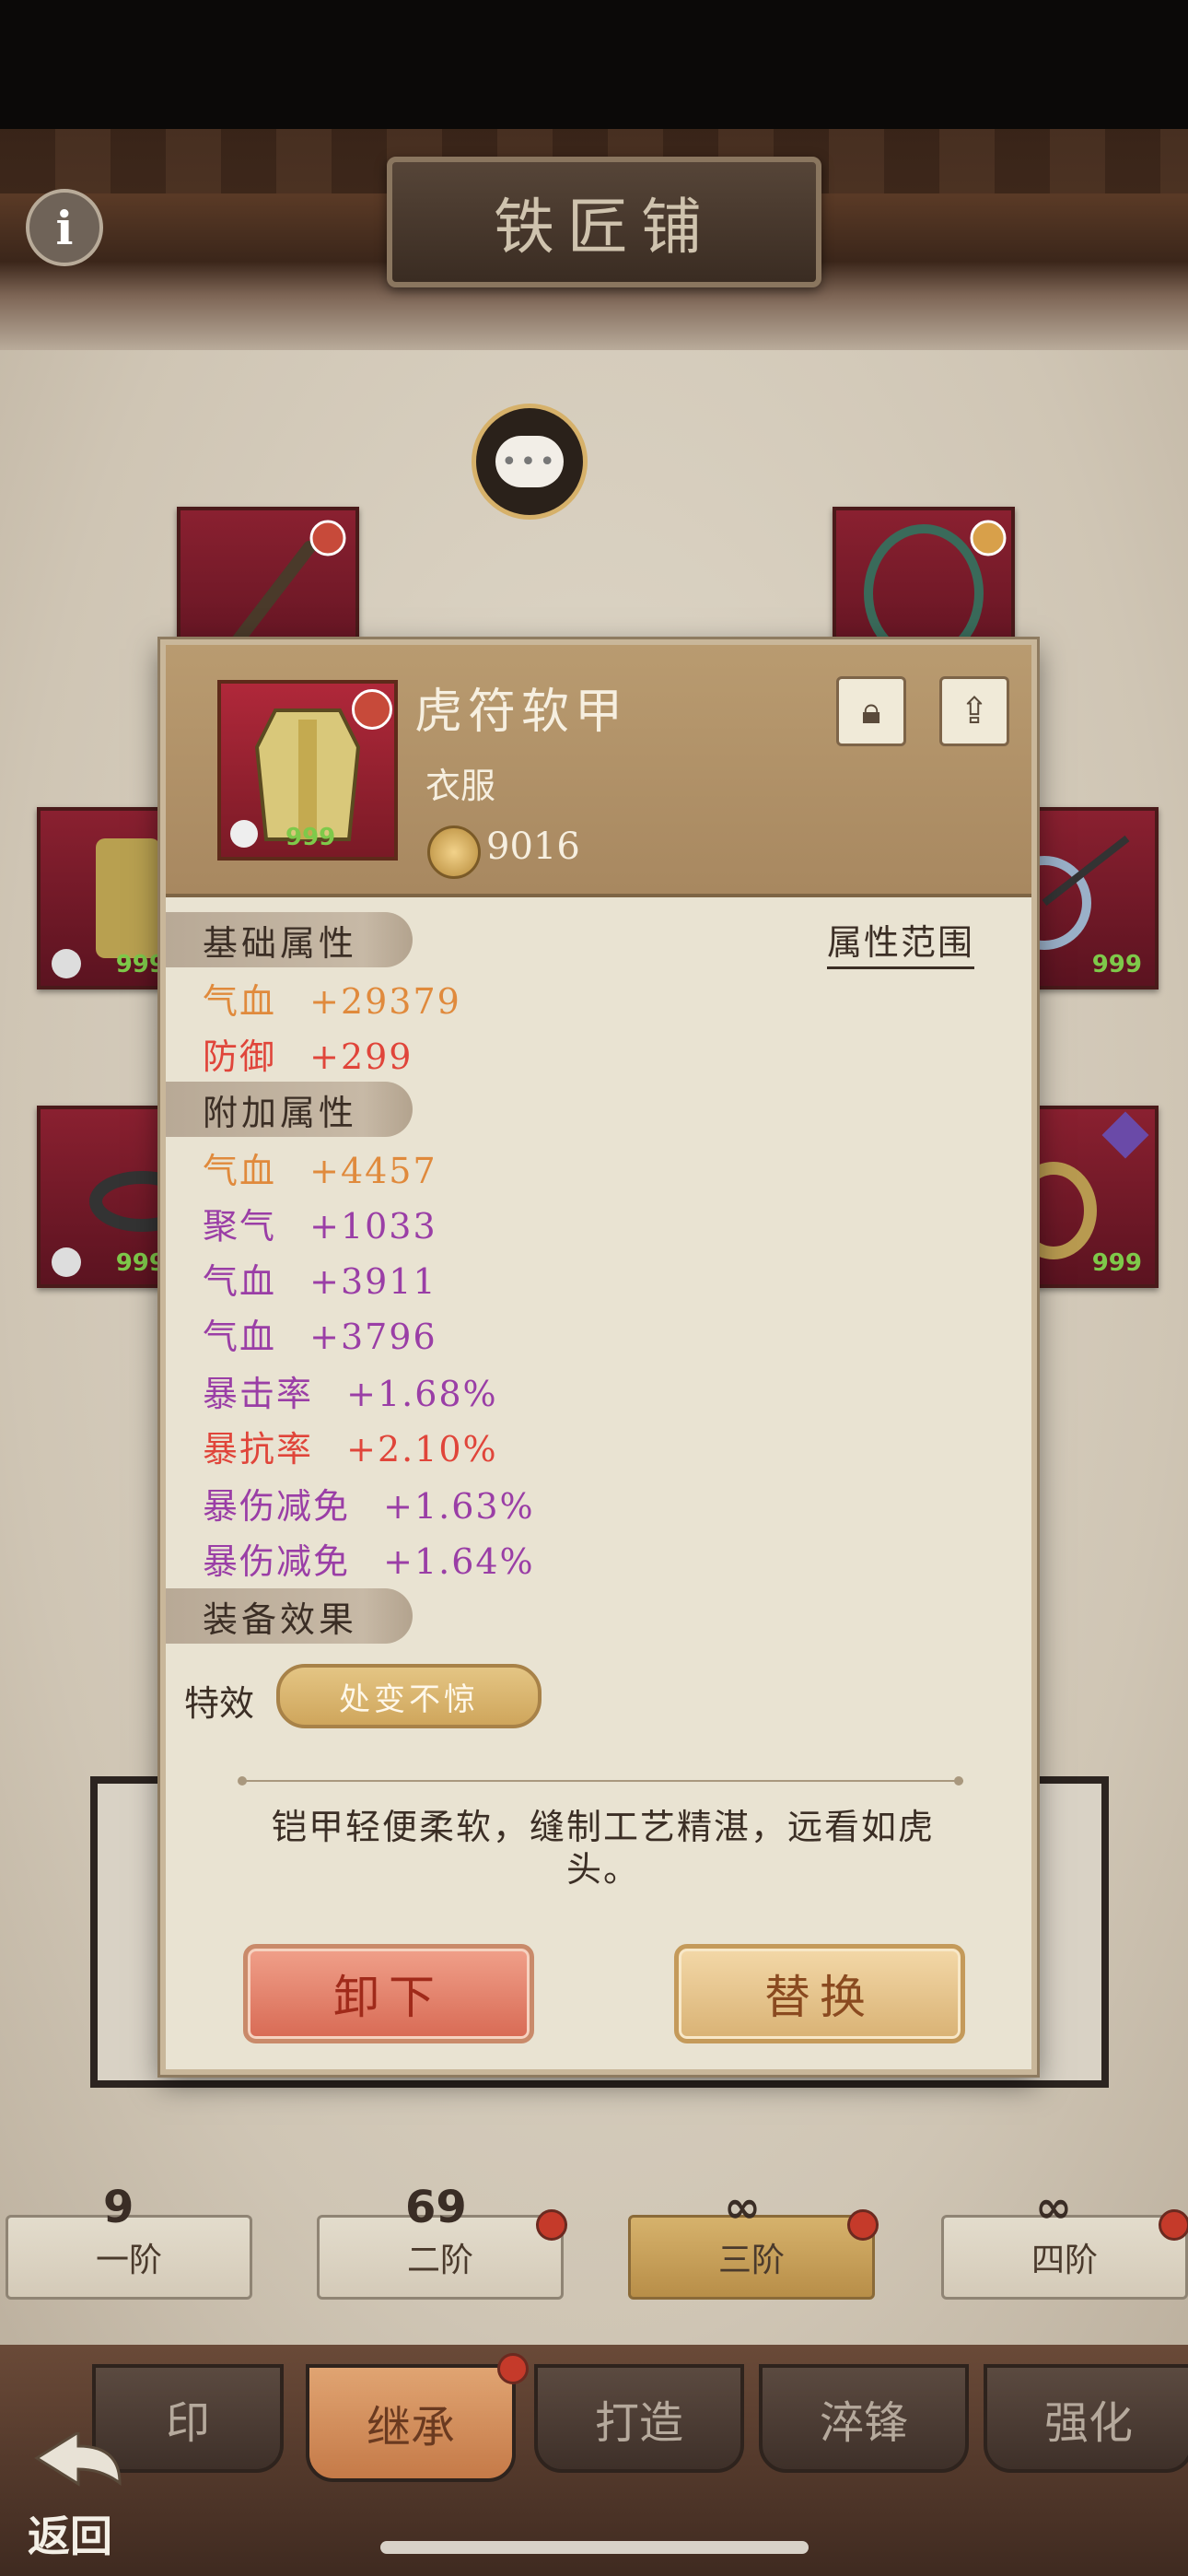 The width and height of the screenshot is (1188, 2576). I want to click on attr-name: 聚气, so click(240, 1226).